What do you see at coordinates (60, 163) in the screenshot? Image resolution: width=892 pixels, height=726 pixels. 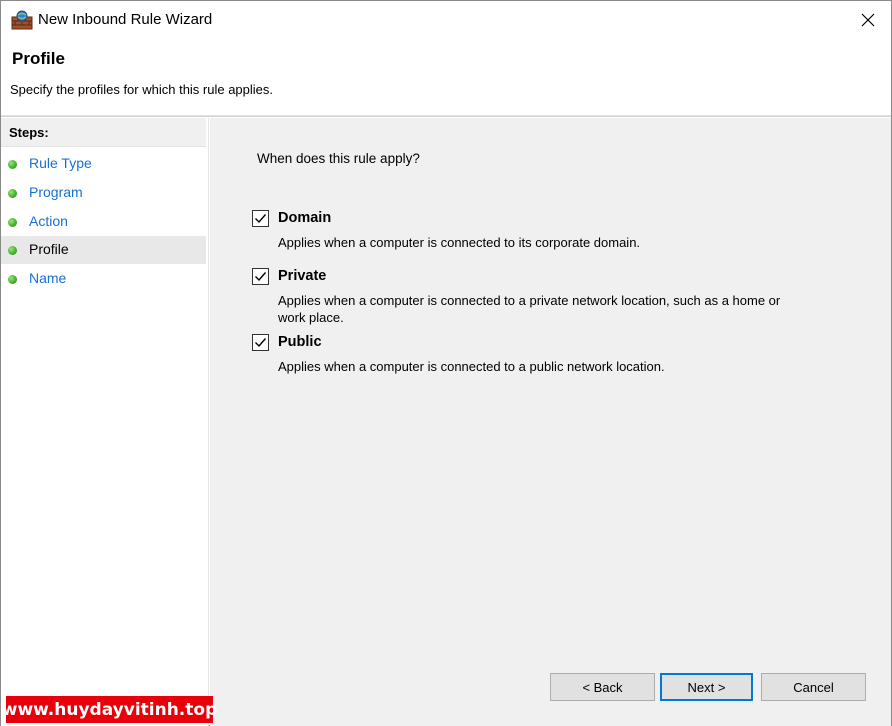 I see `step-label: Rule Type` at bounding box center [60, 163].